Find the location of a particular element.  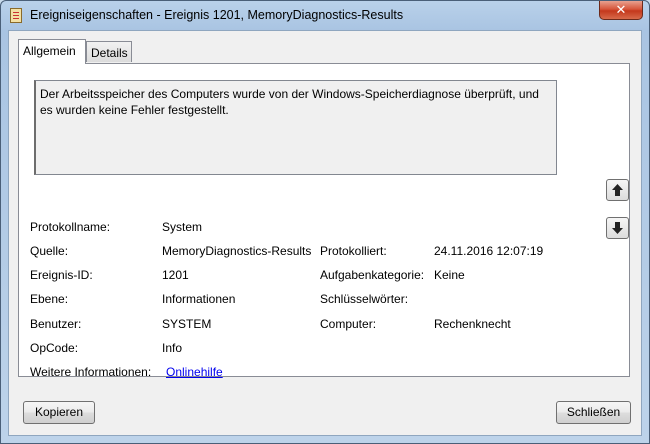

quelle-label: Quelle: is located at coordinates (49, 251).